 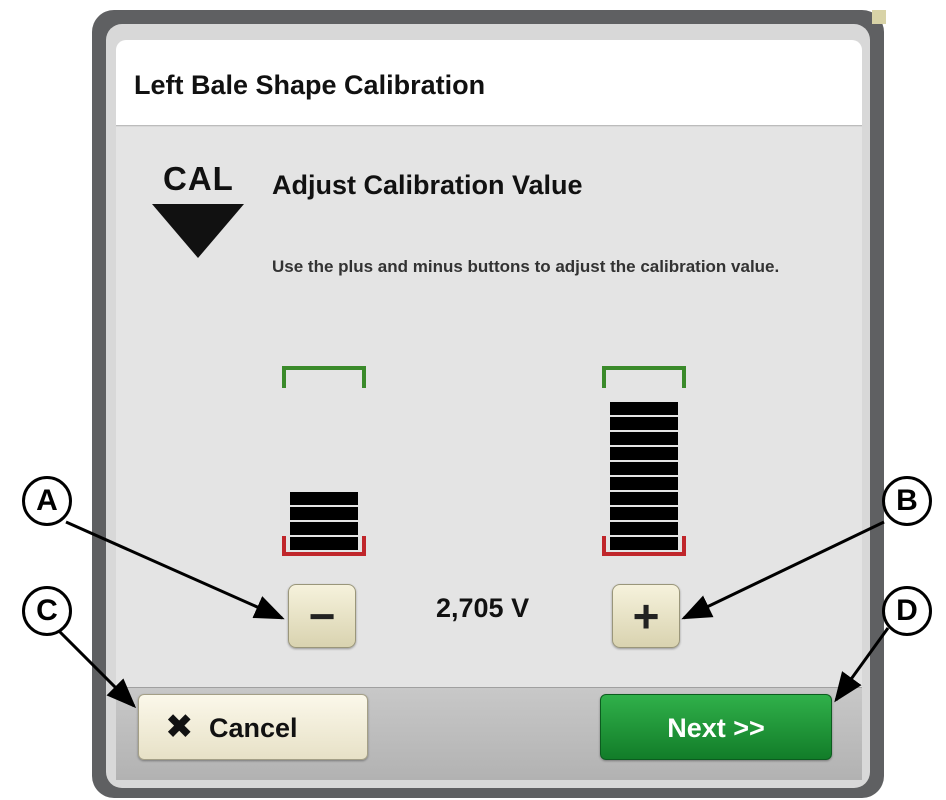 I want to click on callout-d-arrow, so click(x=862, y=665).